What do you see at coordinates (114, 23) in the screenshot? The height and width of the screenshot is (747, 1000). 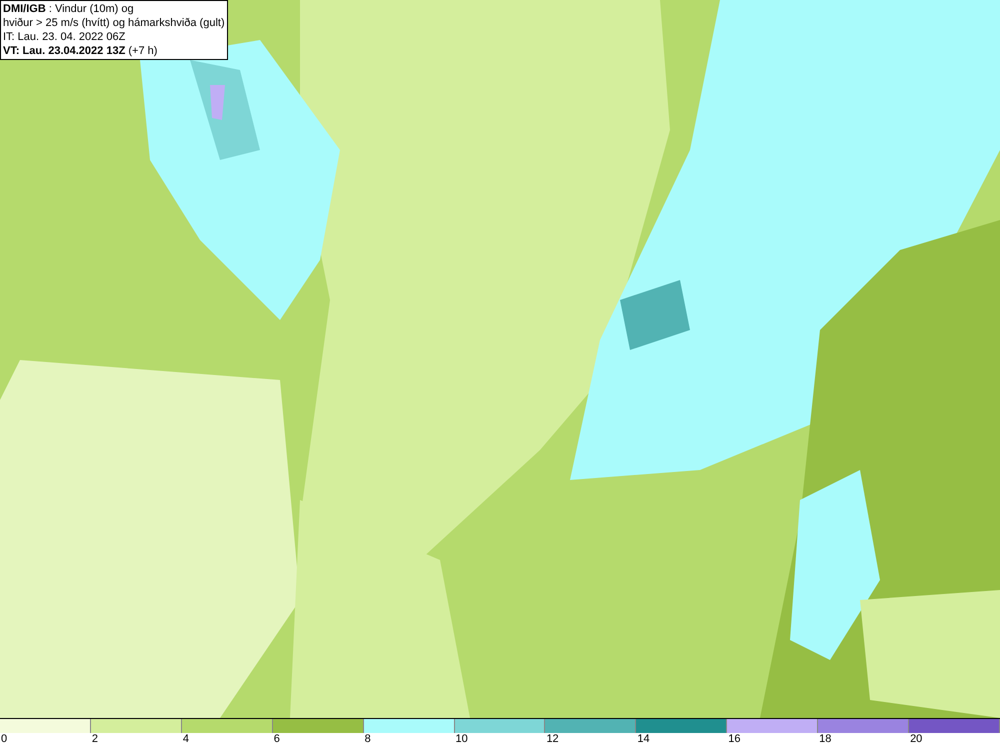 I see `map-title-text: hviður > 25 m/s (hvítt) og hámarkshviða (gult)` at bounding box center [114, 23].